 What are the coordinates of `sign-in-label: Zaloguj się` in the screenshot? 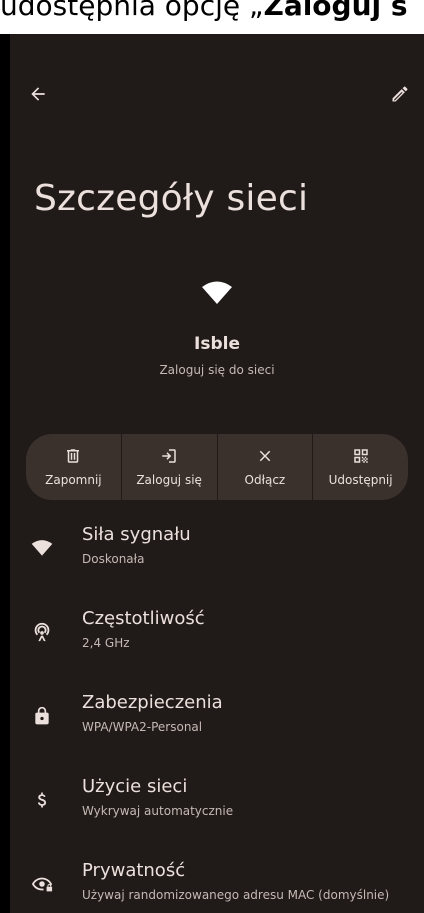 It's located at (169, 480).